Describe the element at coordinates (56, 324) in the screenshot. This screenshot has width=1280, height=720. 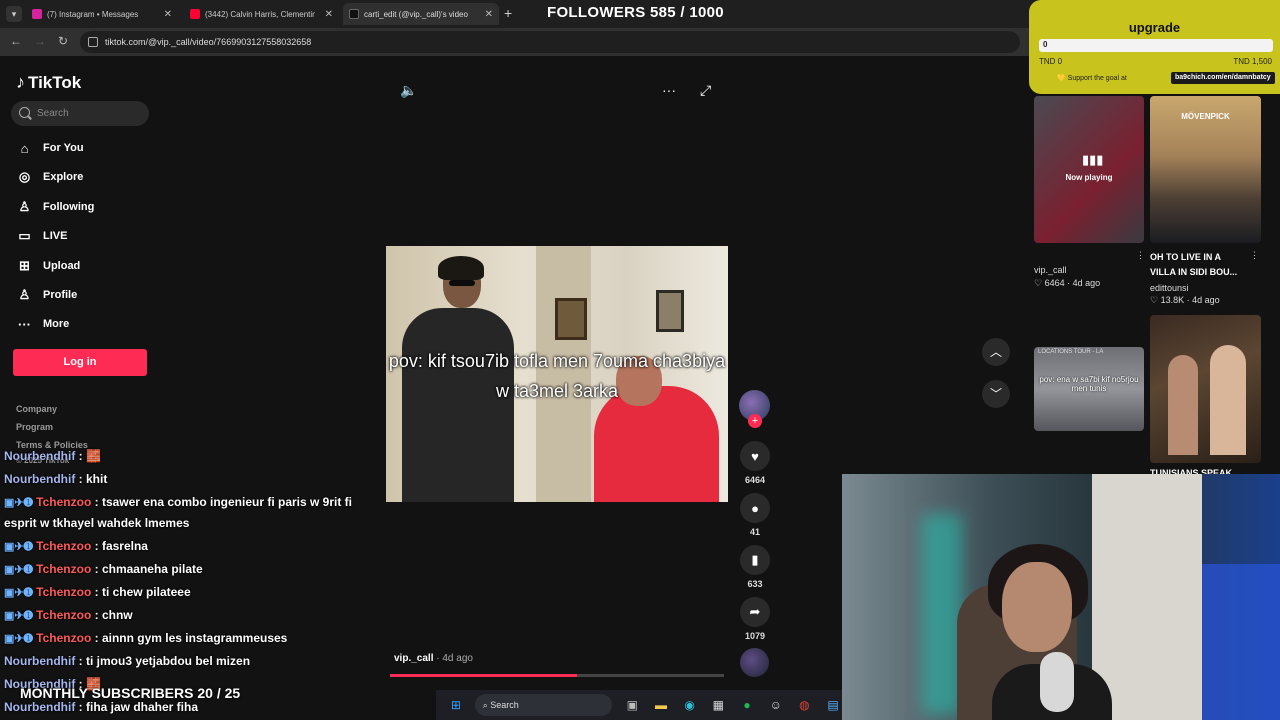
I see `nav-label: More` at that location.